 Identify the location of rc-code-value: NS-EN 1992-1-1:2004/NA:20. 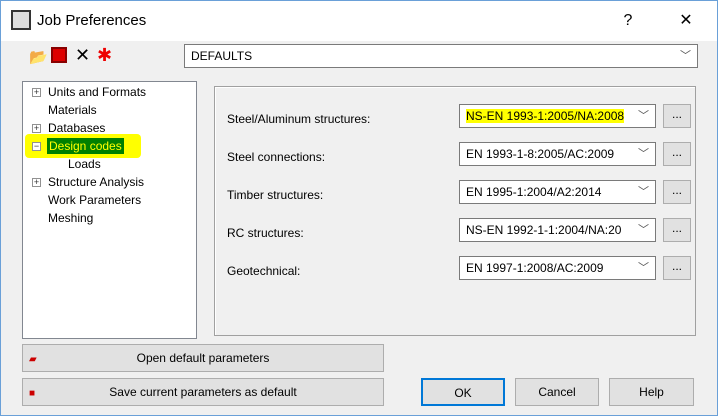
(544, 230).